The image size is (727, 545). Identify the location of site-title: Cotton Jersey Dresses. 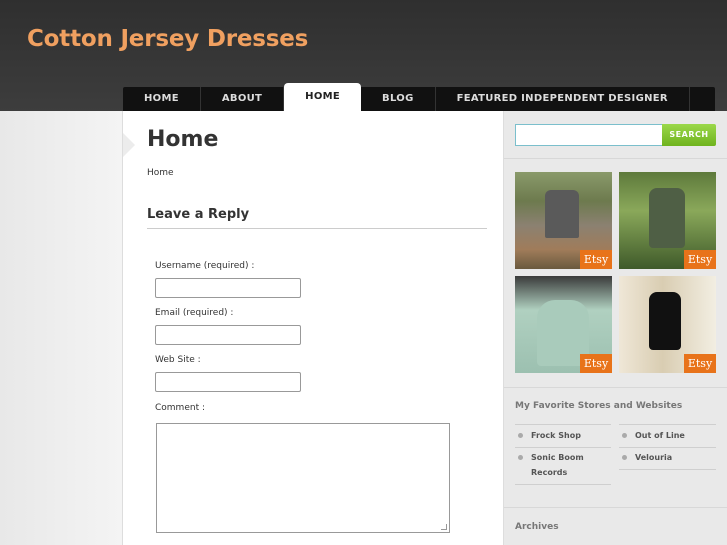
(167, 39).